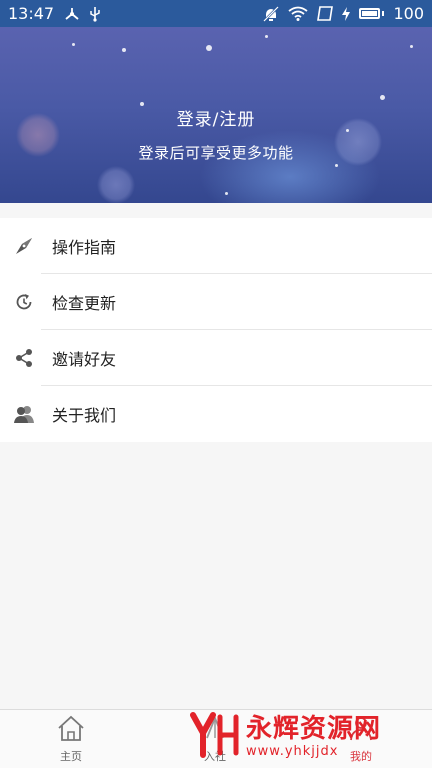  What do you see at coordinates (71, 730) in the screenshot?
I see `home-icon` at bounding box center [71, 730].